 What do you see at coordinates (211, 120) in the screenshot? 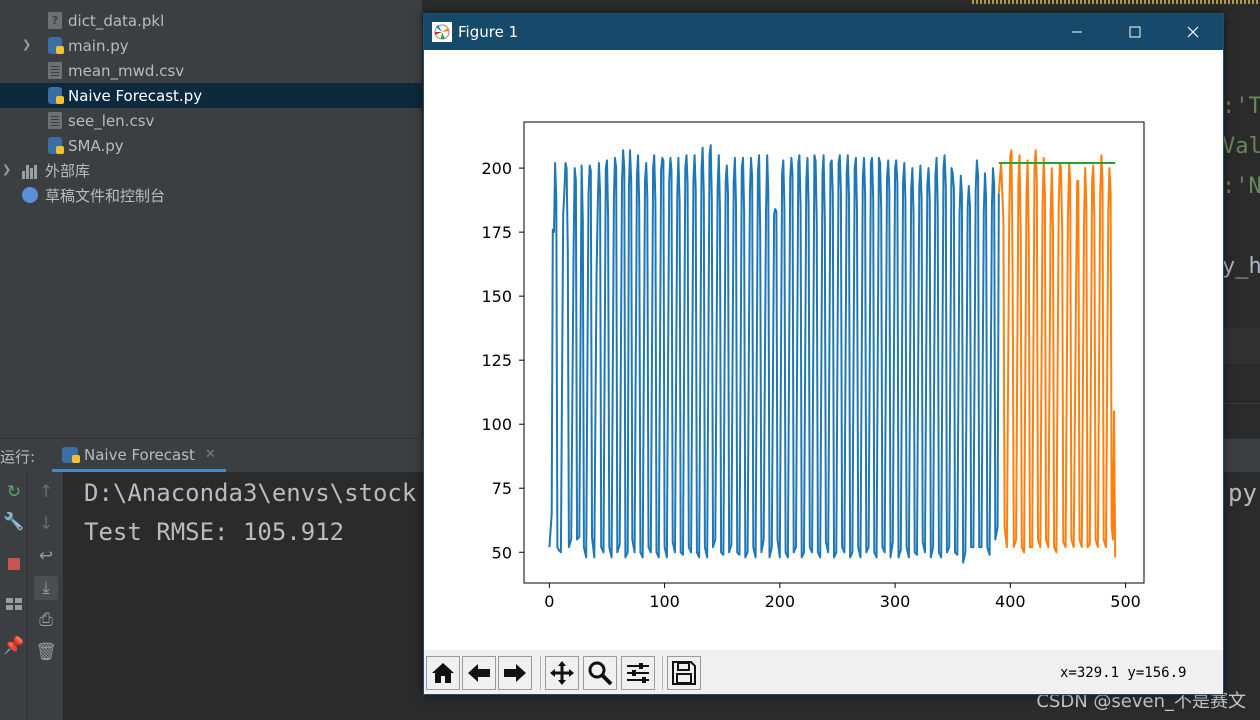
I see `tree-item-see-len: see_len.csv` at bounding box center [211, 120].